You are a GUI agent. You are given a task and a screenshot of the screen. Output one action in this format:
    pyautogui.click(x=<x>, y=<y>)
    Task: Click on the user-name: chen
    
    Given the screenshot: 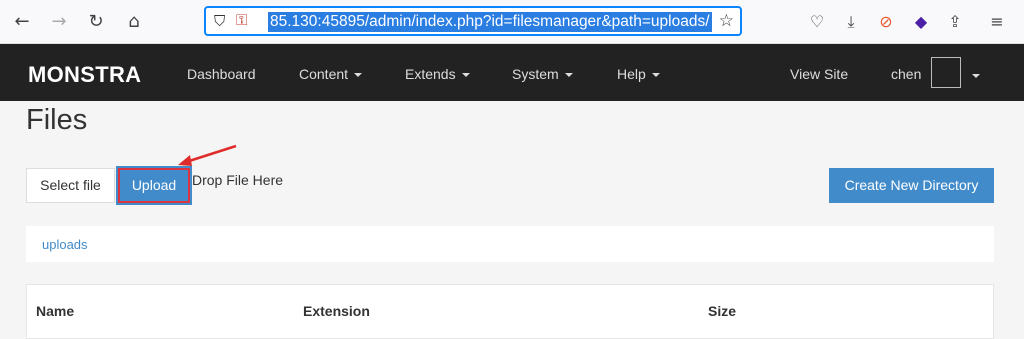 What is the action you would take?
    pyautogui.click(x=906, y=74)
    